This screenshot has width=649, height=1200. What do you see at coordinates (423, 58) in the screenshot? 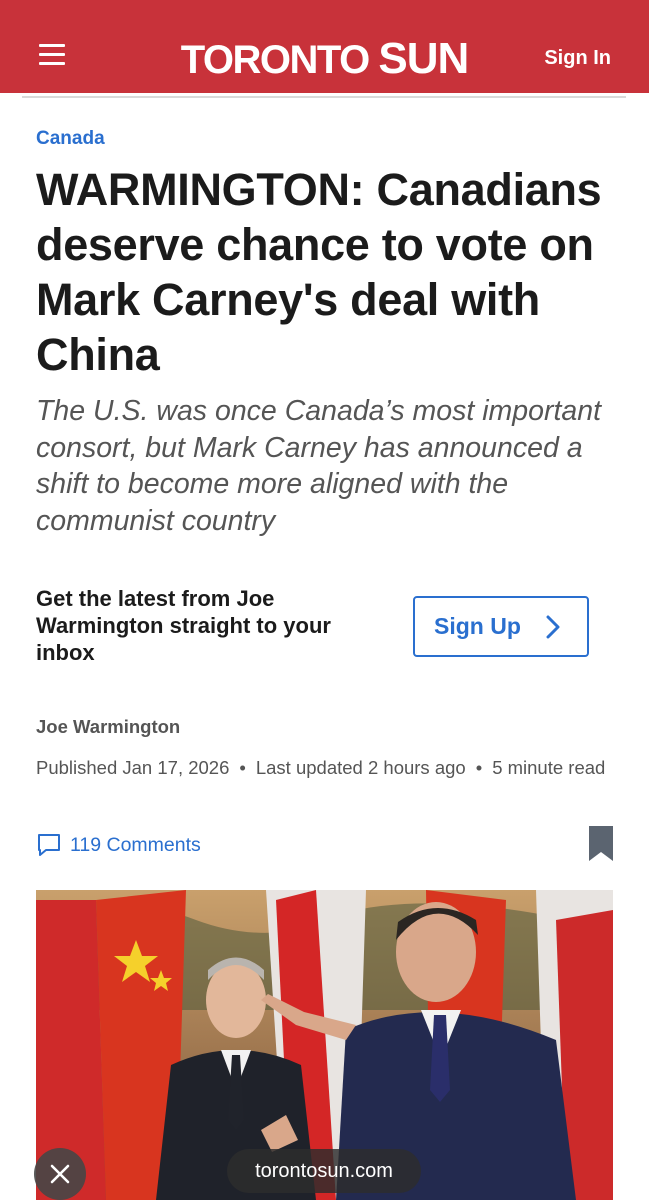
I see `logo-word-sun: SUN` at bounding box center [423, 58].